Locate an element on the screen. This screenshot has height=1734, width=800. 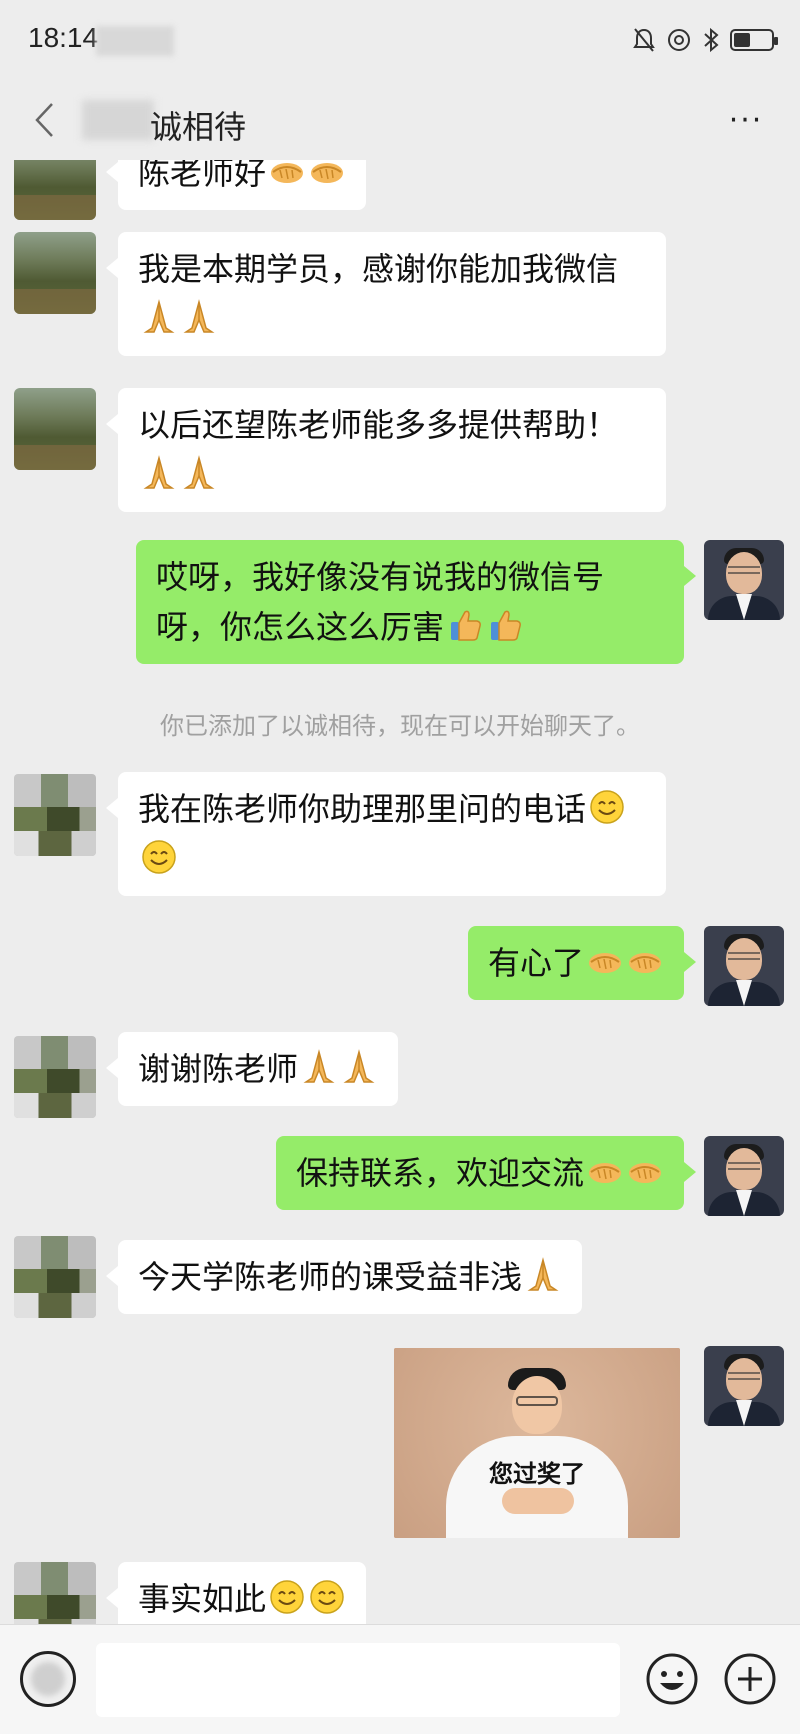
status-time: 18:14 is located at coordinates (63, 37).